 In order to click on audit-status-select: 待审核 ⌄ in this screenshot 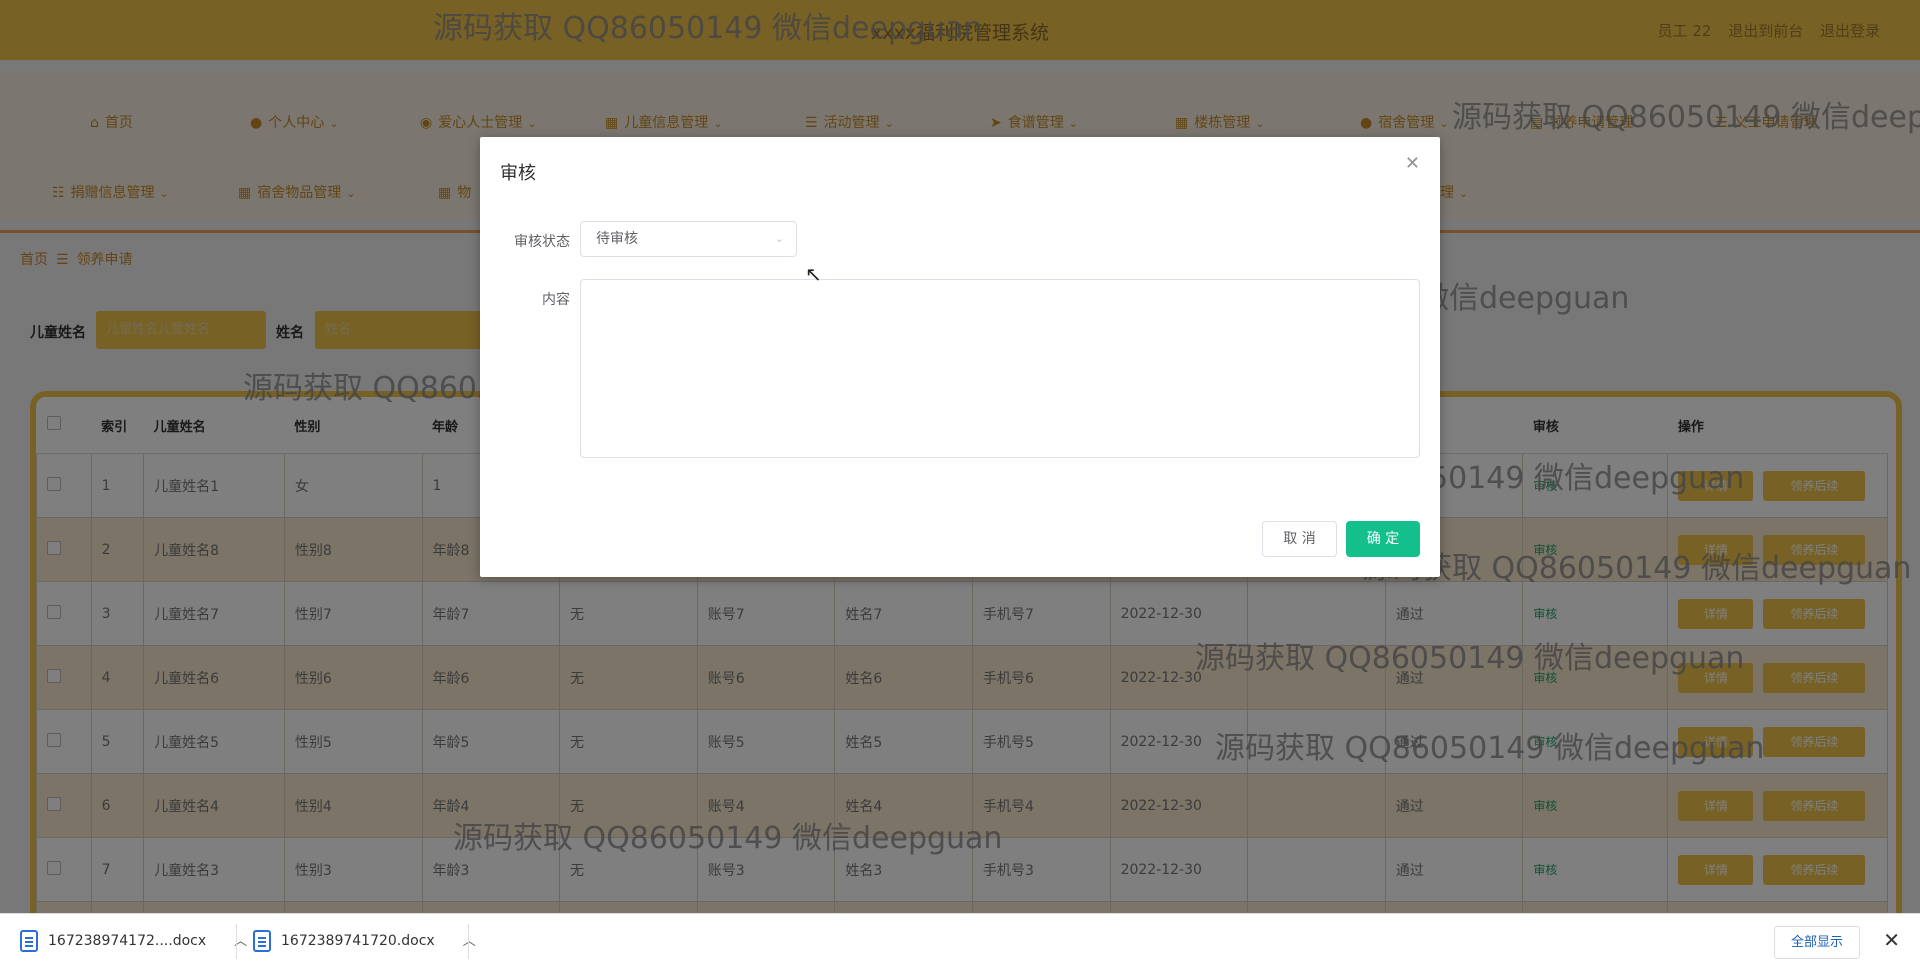, I will do `click(688, 239)`.